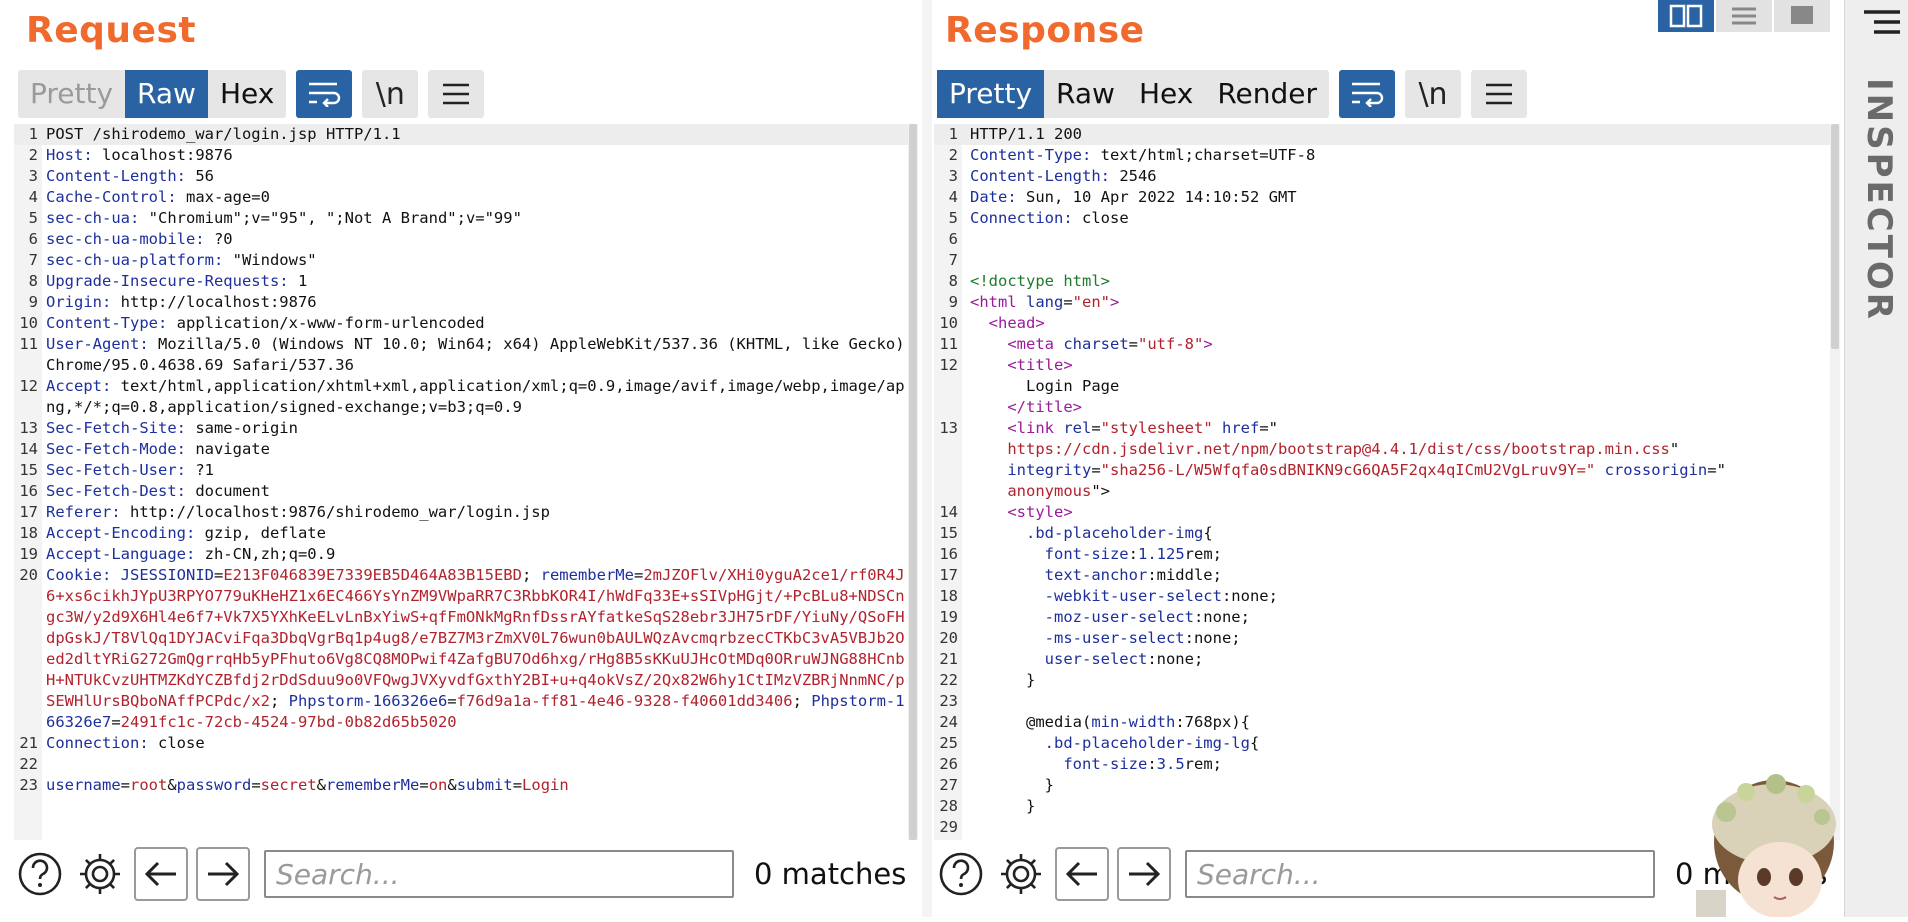 The height and width of the screenshot is (922, 1908). I want to click on code-line: 24 @media(min-width:768px){, so click(1382, 722).